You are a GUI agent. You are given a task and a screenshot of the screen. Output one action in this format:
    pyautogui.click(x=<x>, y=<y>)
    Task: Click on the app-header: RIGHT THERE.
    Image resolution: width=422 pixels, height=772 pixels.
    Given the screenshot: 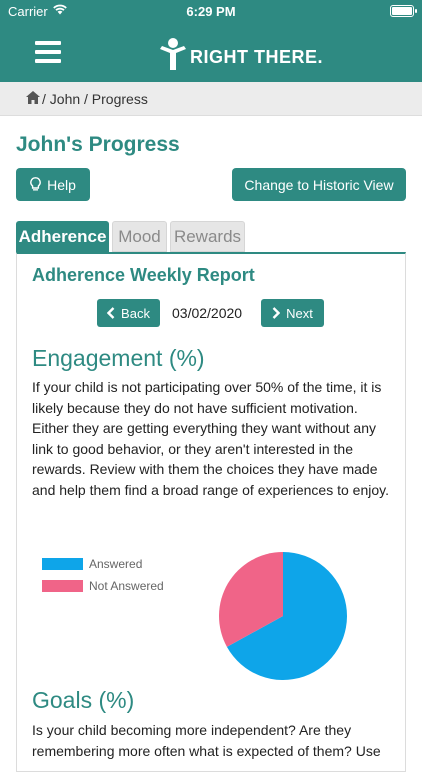 What is the action you would take?
    pyautogui.click(x=211, y=52)
    